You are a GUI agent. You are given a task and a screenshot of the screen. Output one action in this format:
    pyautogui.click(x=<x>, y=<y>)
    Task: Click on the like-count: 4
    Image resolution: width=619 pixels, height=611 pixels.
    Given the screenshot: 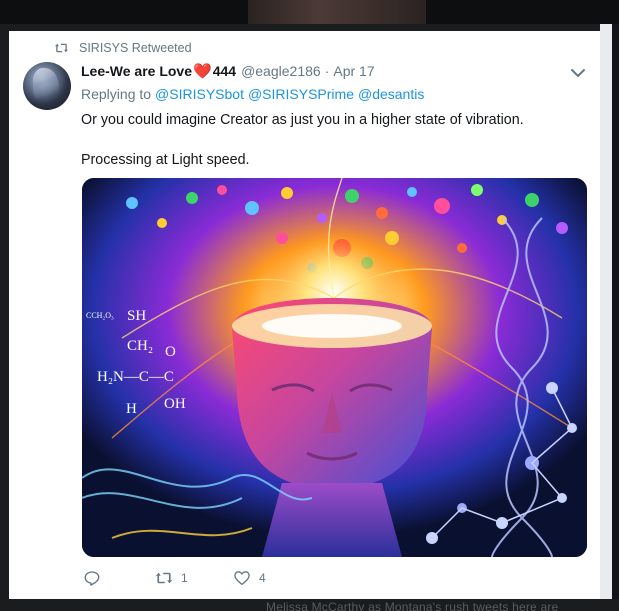 What is the action you would take?
    pyautogui.click(x=262, y=578)
    